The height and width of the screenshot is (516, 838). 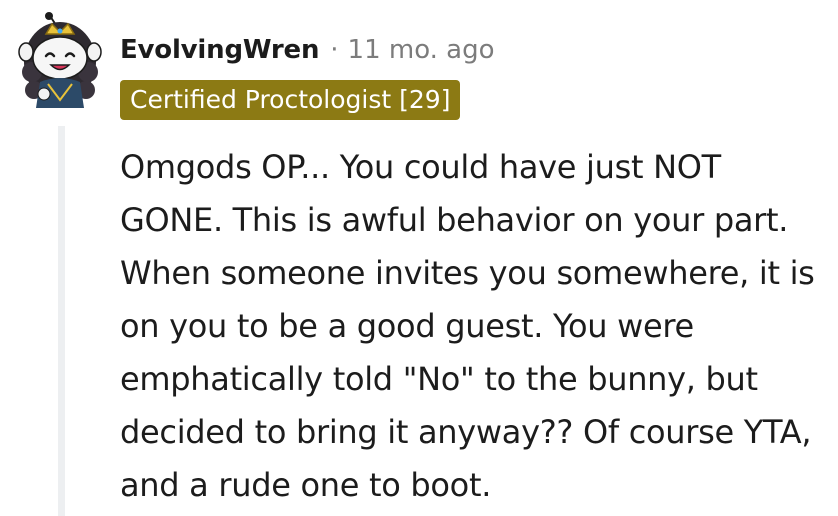 What do you see at coordinates (421, 50) in the screenshot?
I see `comment-timestamp-link: 11 mo. ago` at bounding box center [421, 50].